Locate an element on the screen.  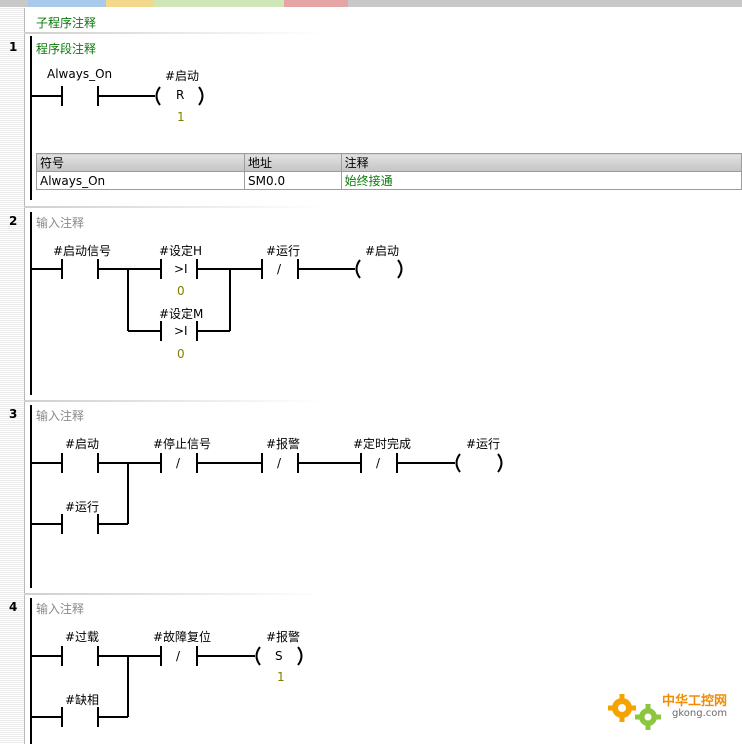
header-address: 地址 is located at coordinates (293, 162).